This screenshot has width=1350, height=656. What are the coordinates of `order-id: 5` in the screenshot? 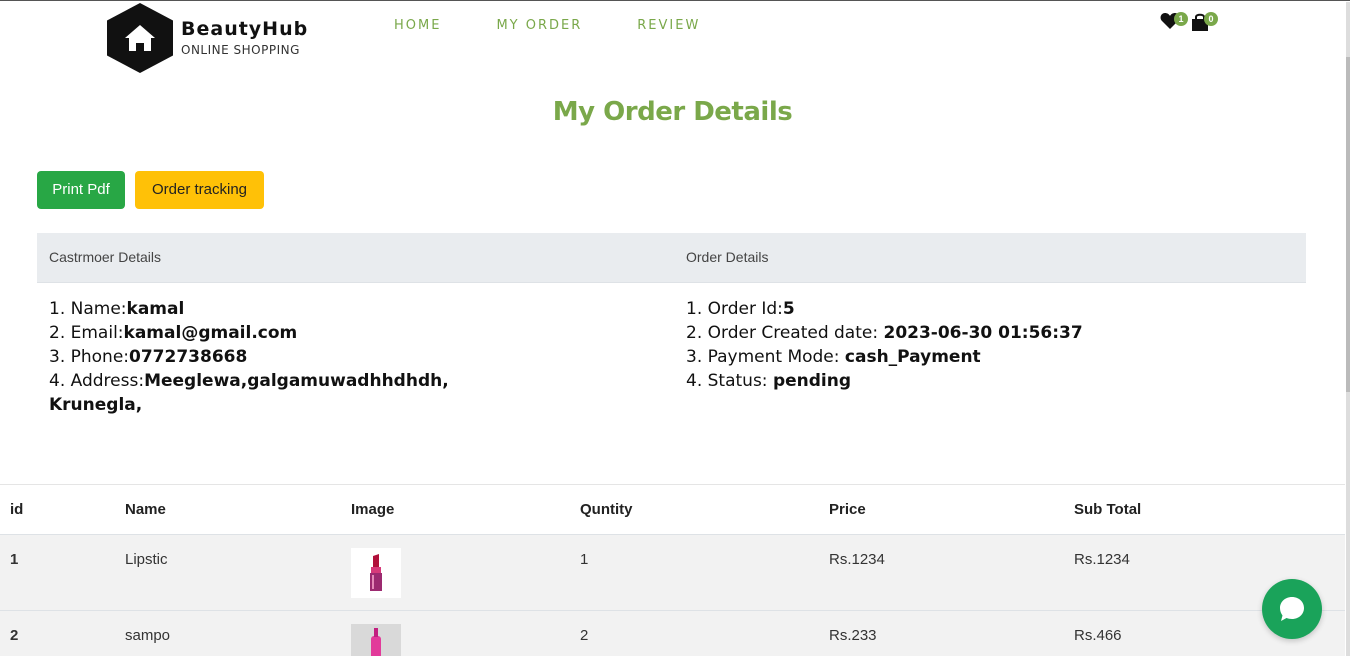 It's located at (788, 309).